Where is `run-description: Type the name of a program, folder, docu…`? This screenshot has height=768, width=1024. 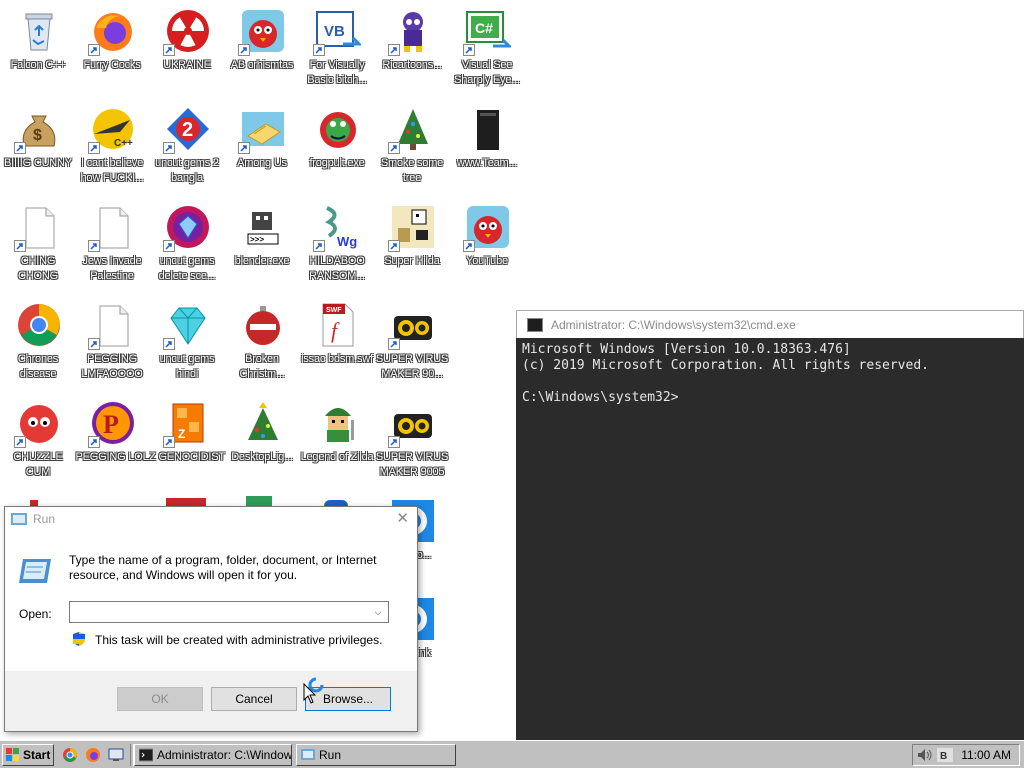
run-description: Type the name of a program, folder, docu… is located at coordinates (223, 567).